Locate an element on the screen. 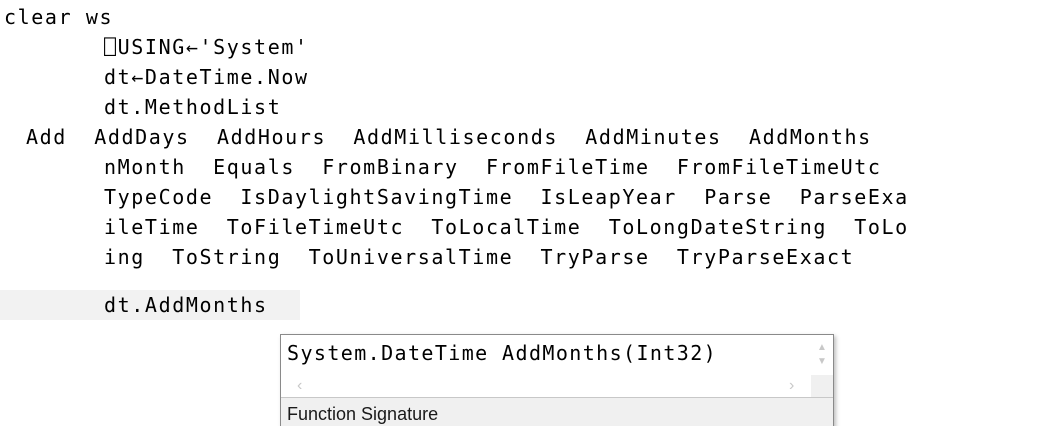  session-line: dt←DateTime.Now is located at coordinates (154, 77).